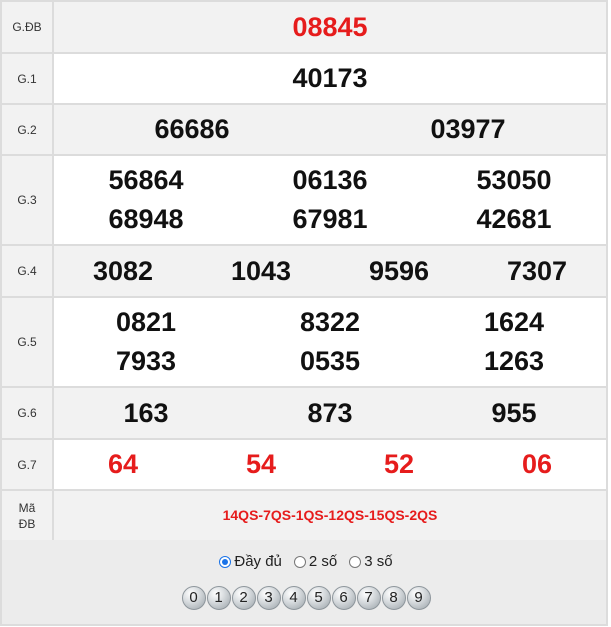  Describe the element at coordinates (146, 180) in the screenshot. I see `prize-number: 56864` at that location.